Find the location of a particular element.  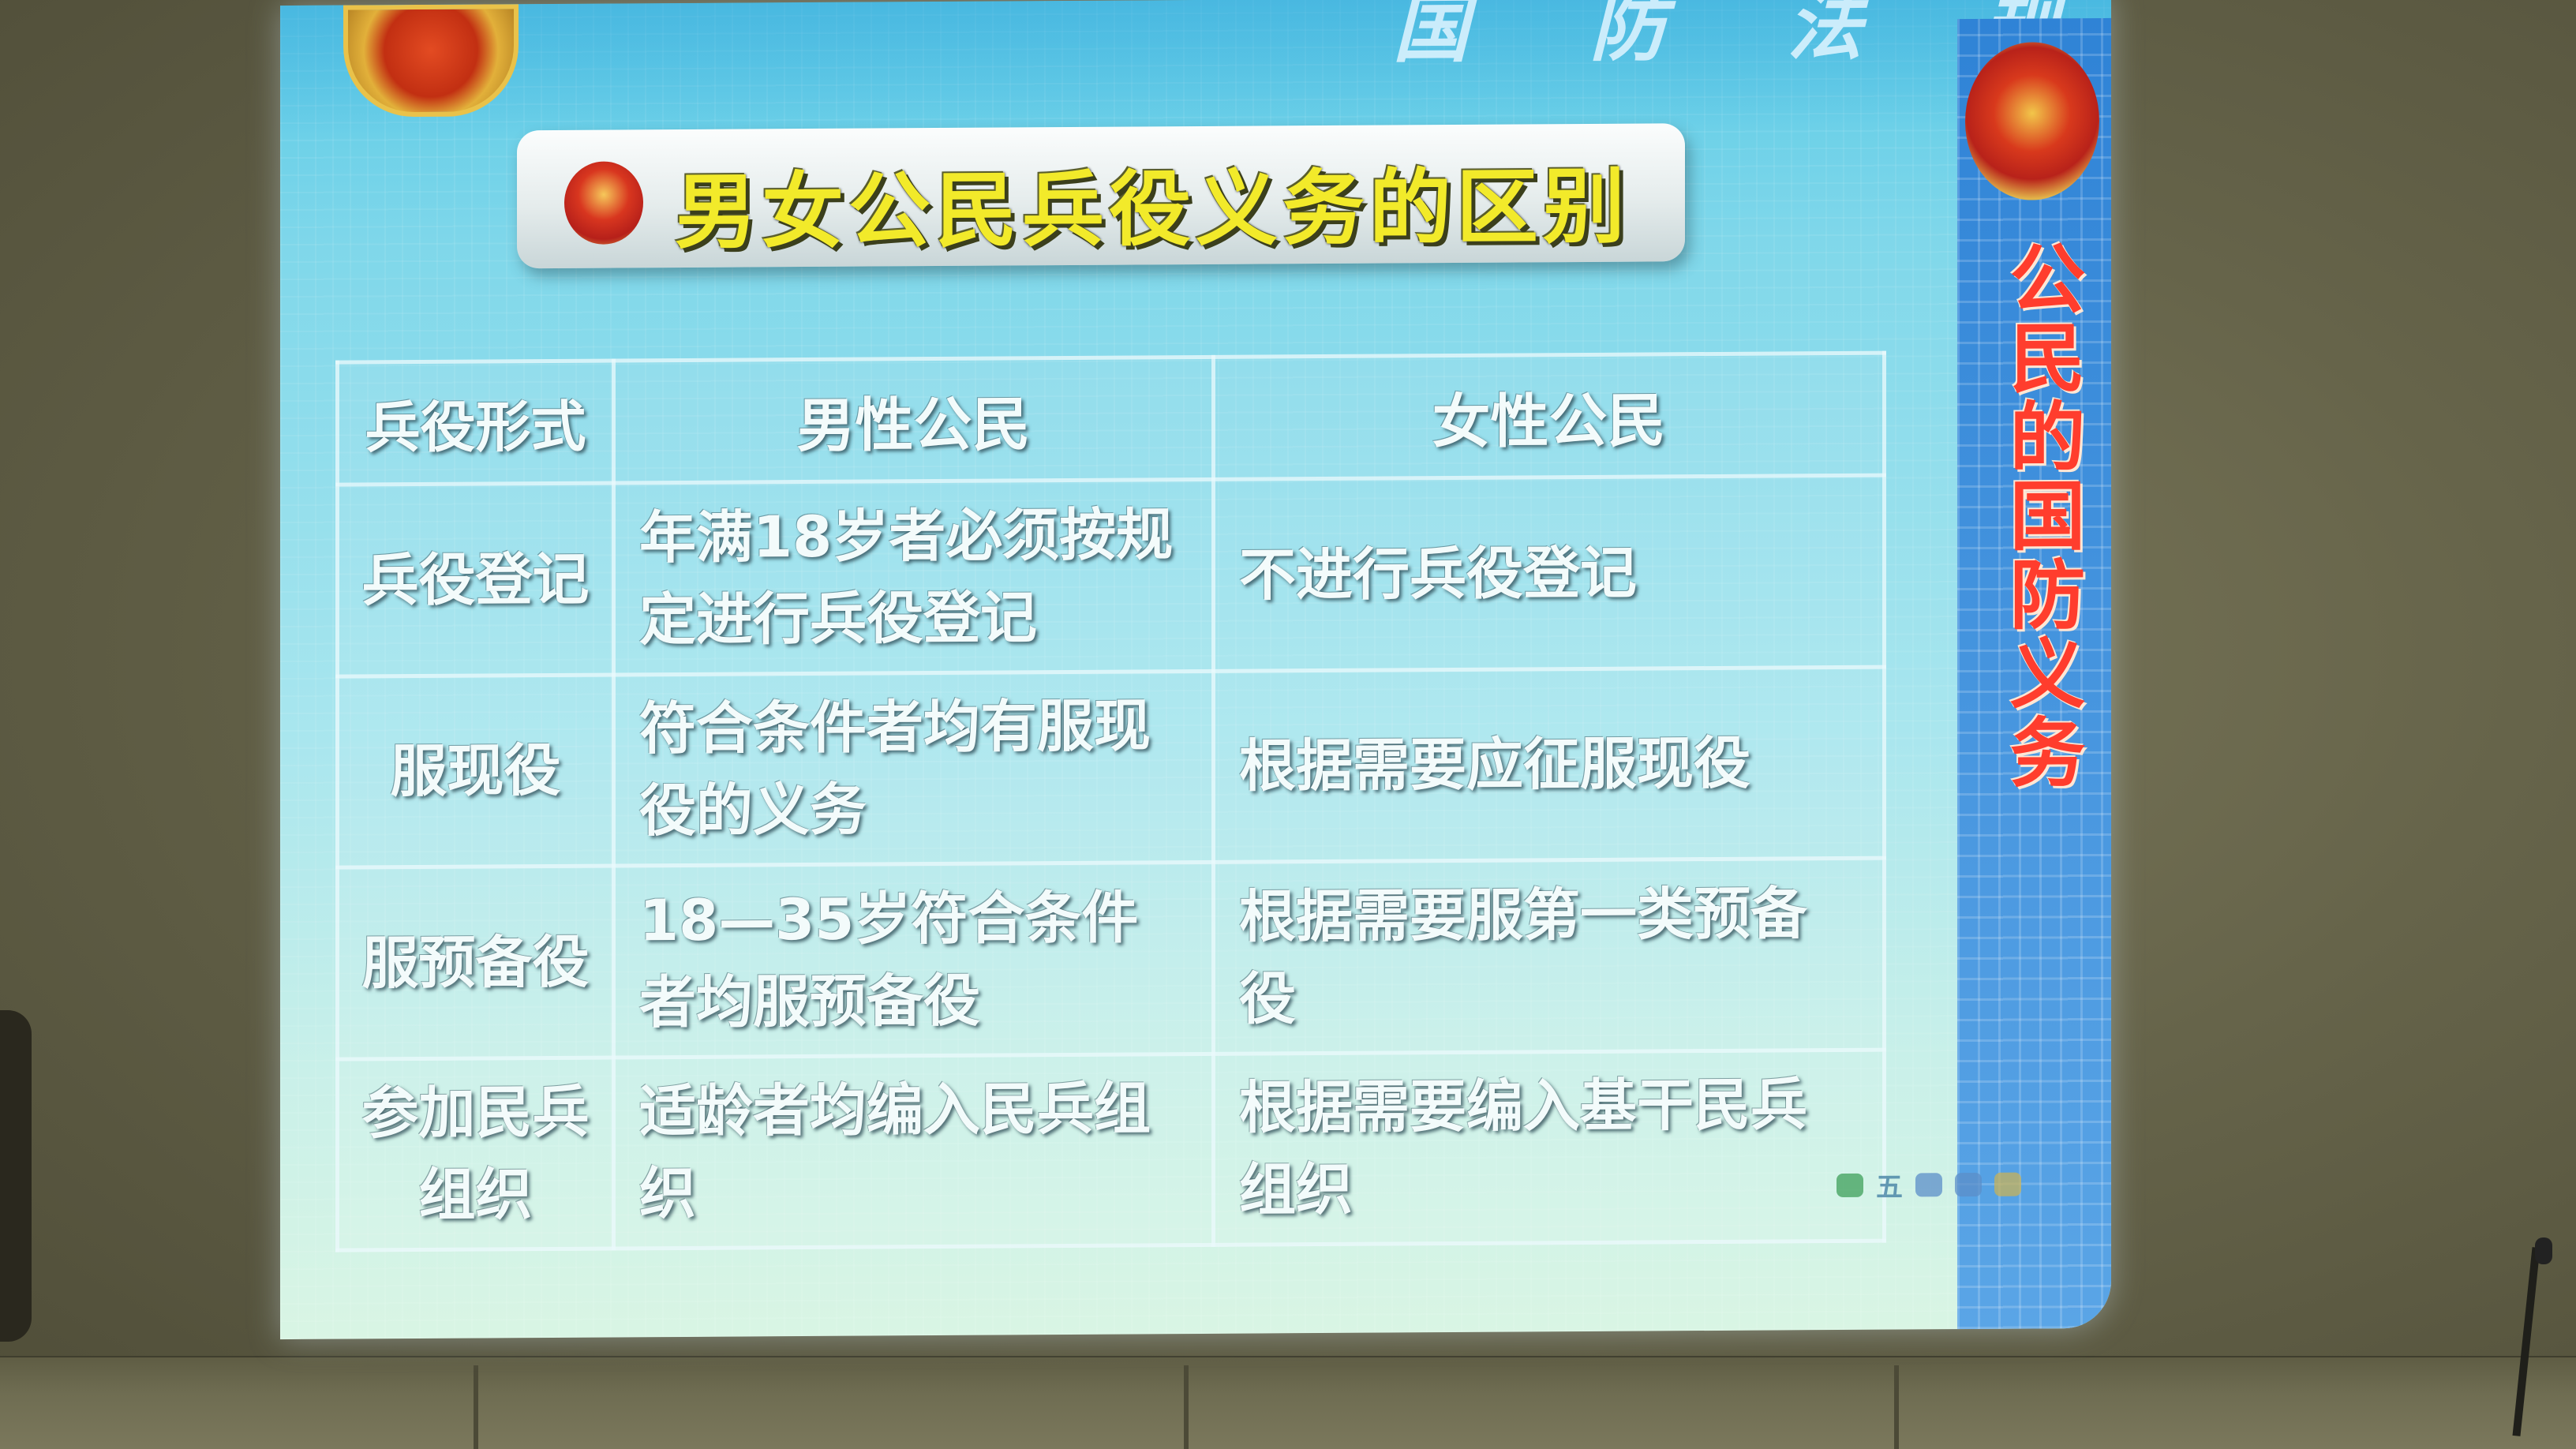

row-form-cell: 服现役 is located at coordinates (475, 771).